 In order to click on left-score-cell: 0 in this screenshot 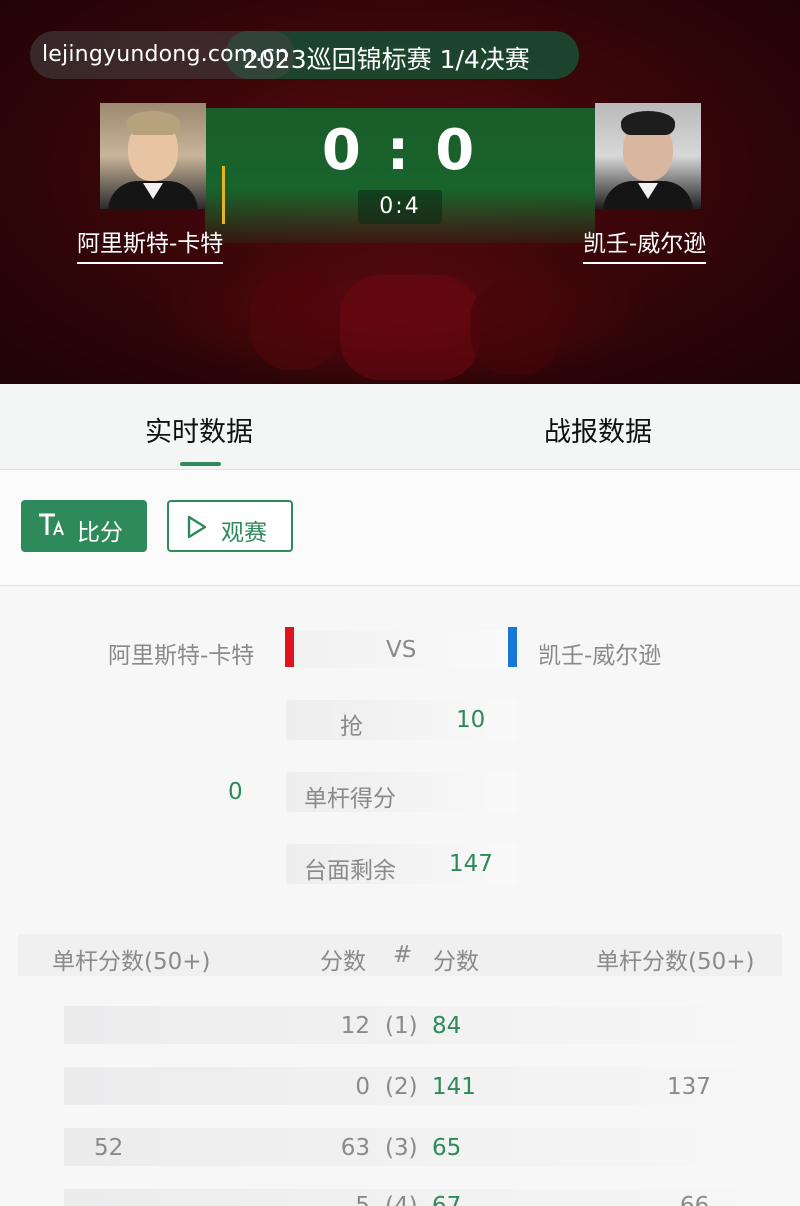, I will do `click(362, 1087)`.